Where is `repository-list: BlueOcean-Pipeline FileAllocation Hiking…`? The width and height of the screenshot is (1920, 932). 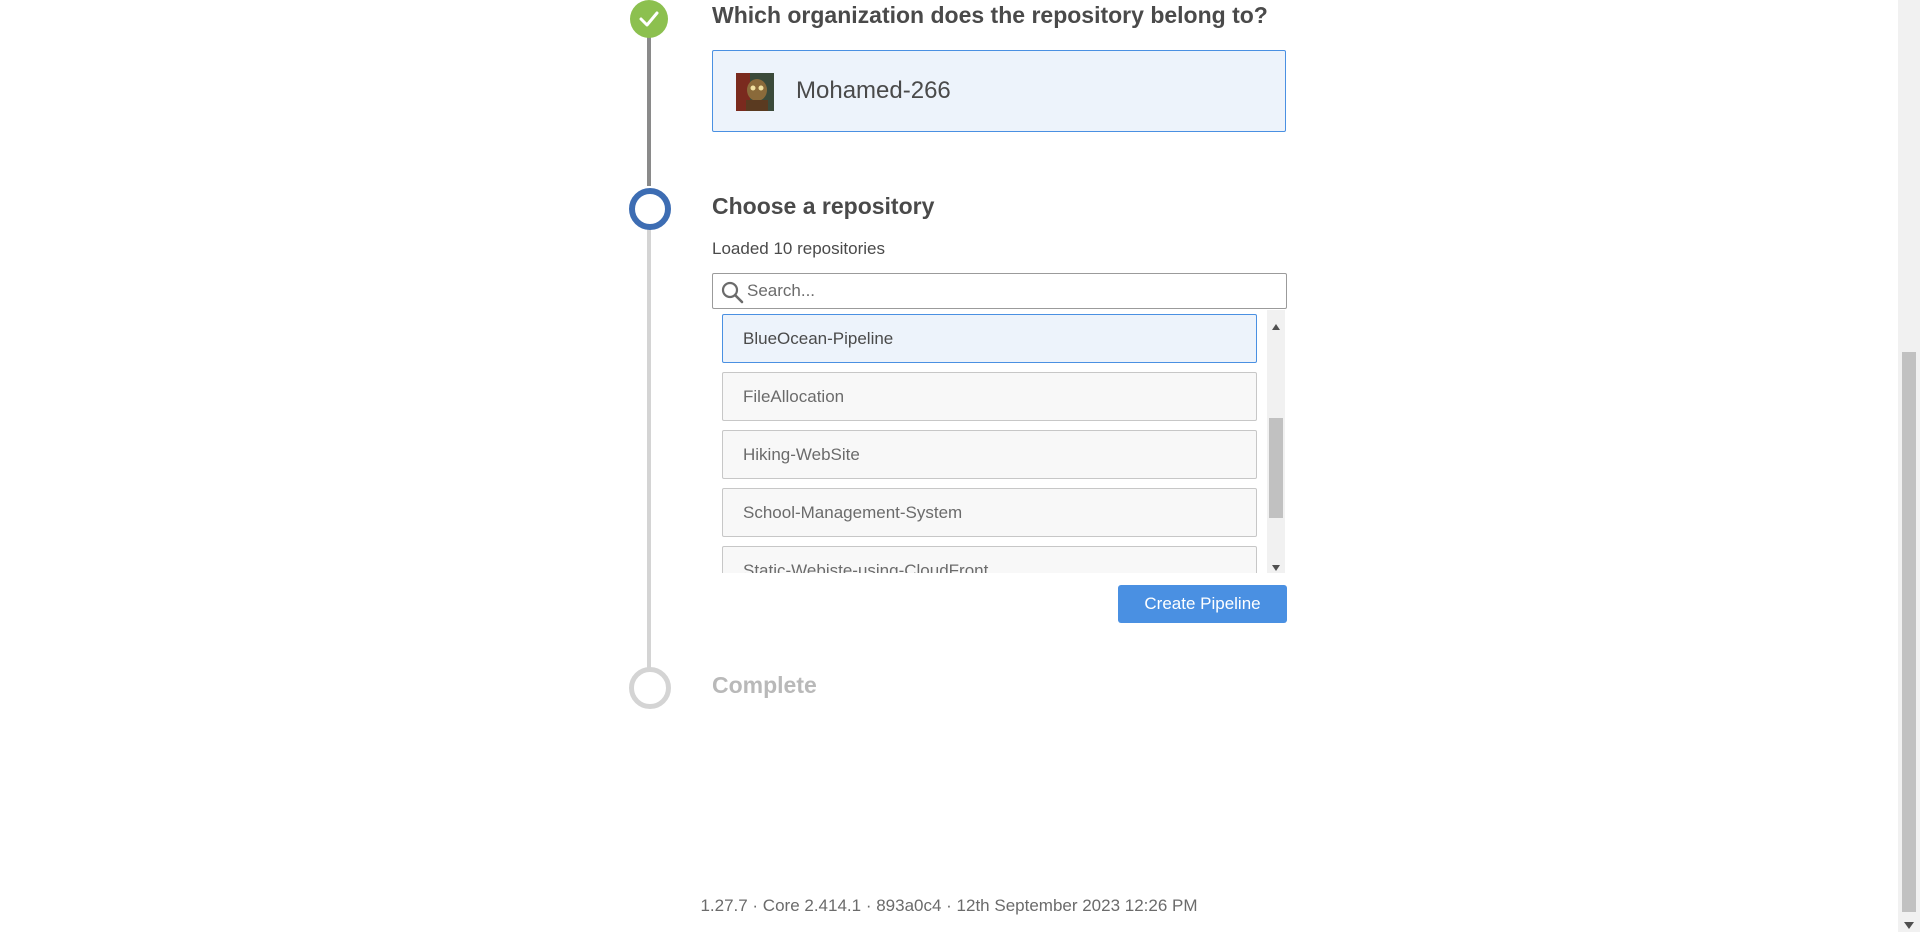
repository-list: BlueOcean-Pipeline FileAllocation Hiking… is located at coordinates (999, 441).